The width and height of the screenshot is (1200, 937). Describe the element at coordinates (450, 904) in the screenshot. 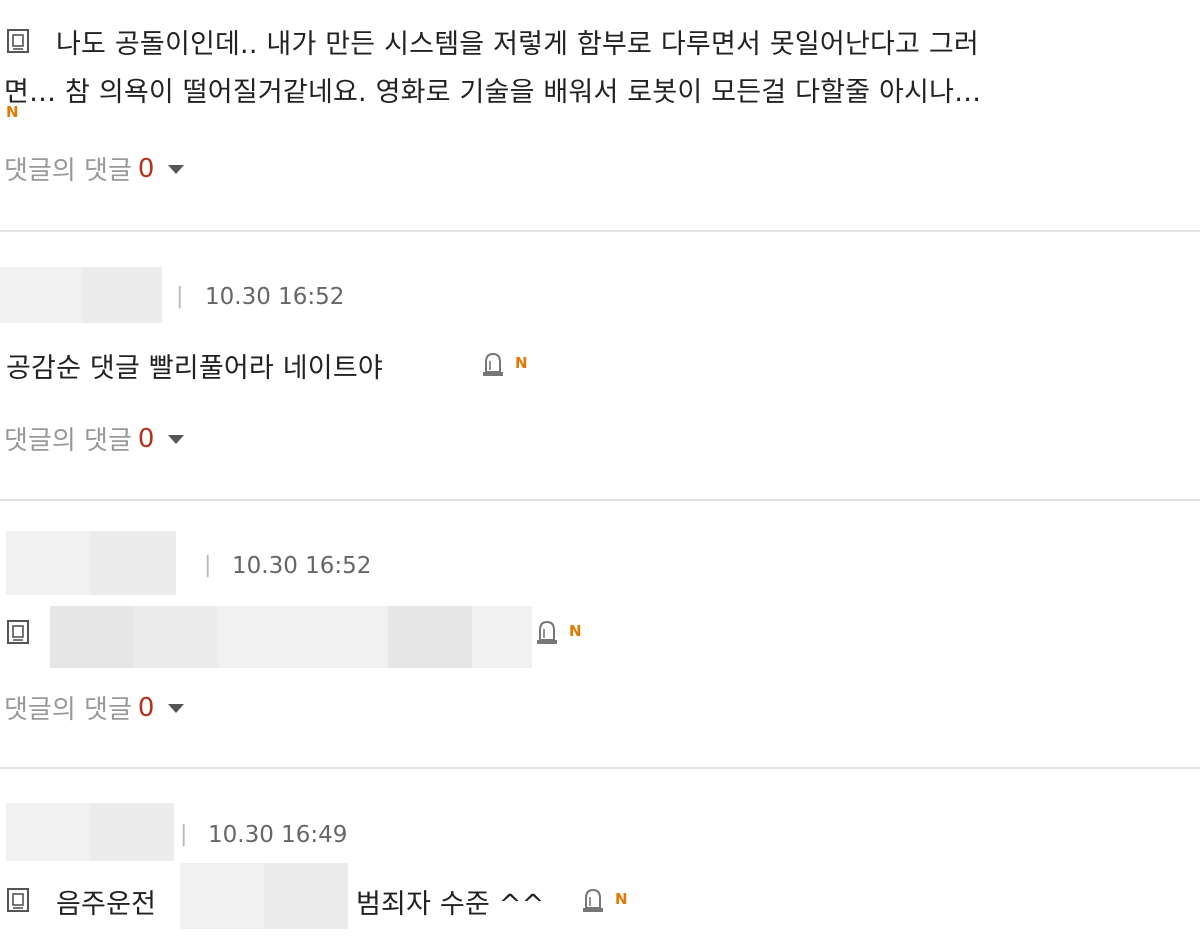

I see `comment-text: 범죄자 수준 ^^` at that location.